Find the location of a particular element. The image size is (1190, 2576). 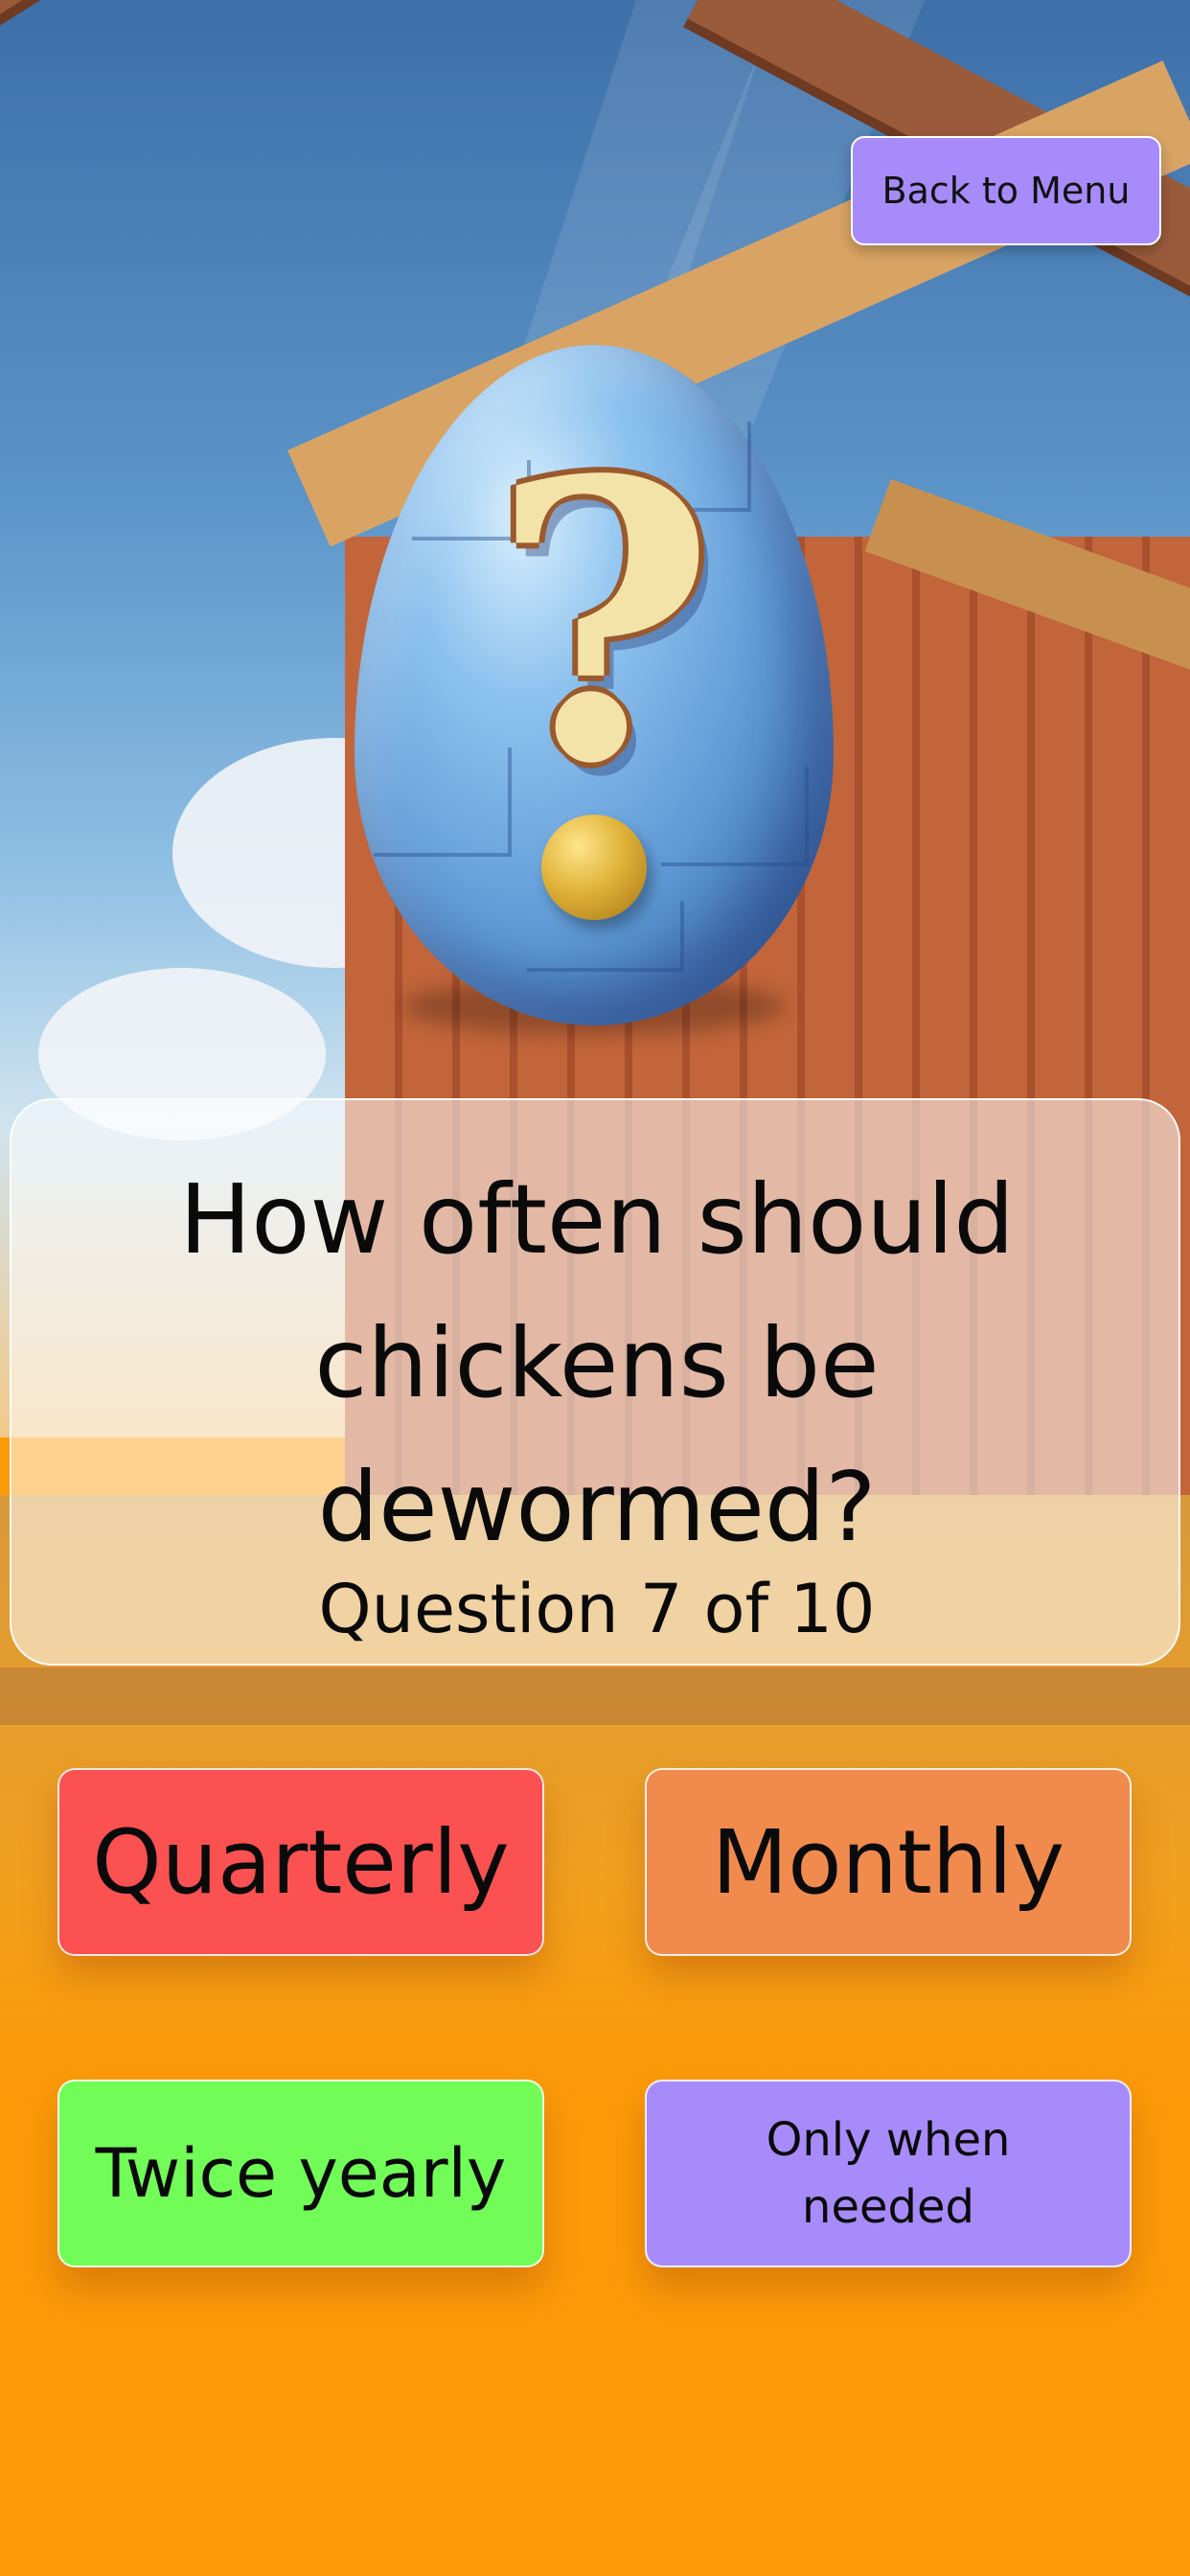

question-mark-icon: ? is located at coordinates (604, 623).